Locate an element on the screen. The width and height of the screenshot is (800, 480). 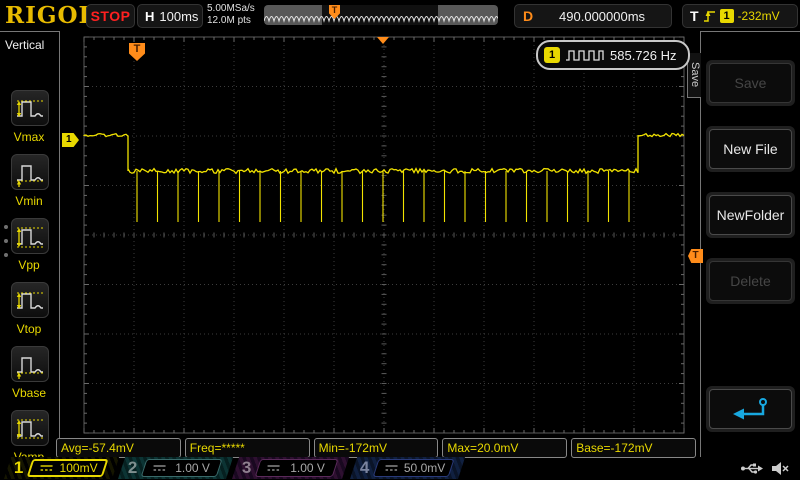
measurement-max: Max=20.0mV is located at coordinates (505, 448).